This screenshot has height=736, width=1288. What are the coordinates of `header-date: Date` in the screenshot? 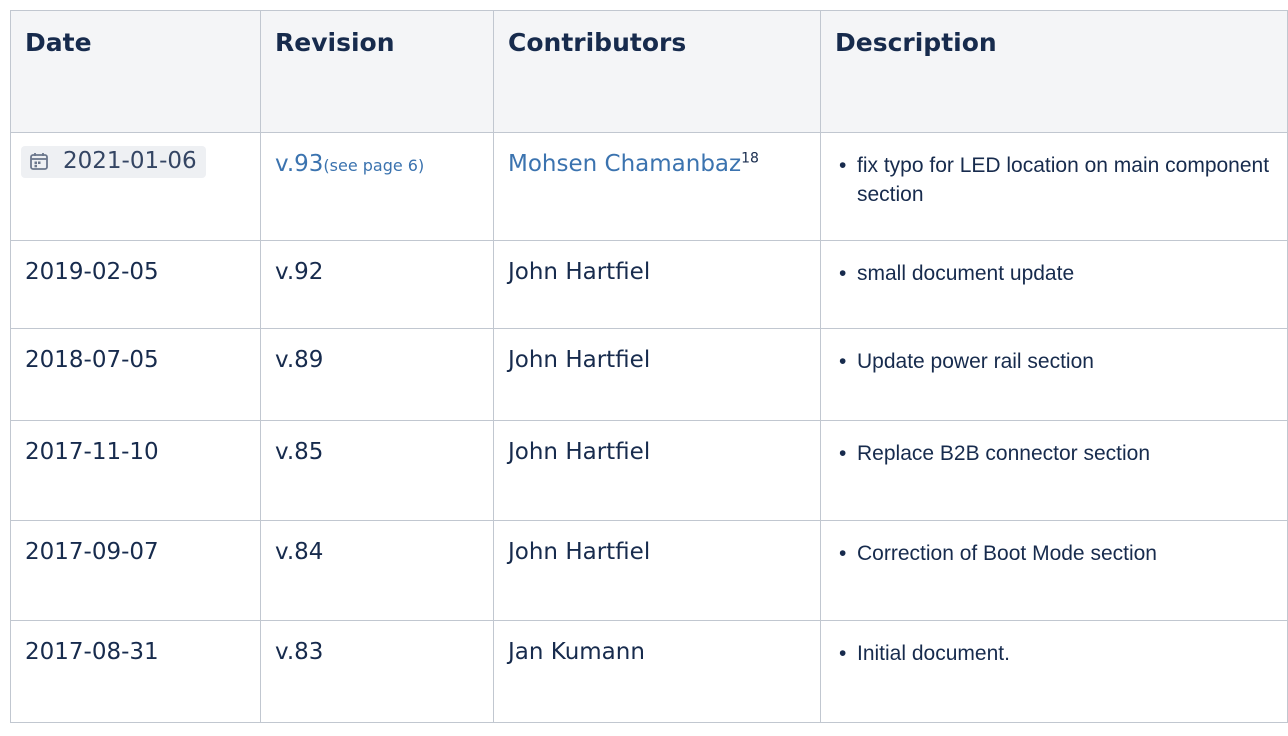 It's located at (135, 71).